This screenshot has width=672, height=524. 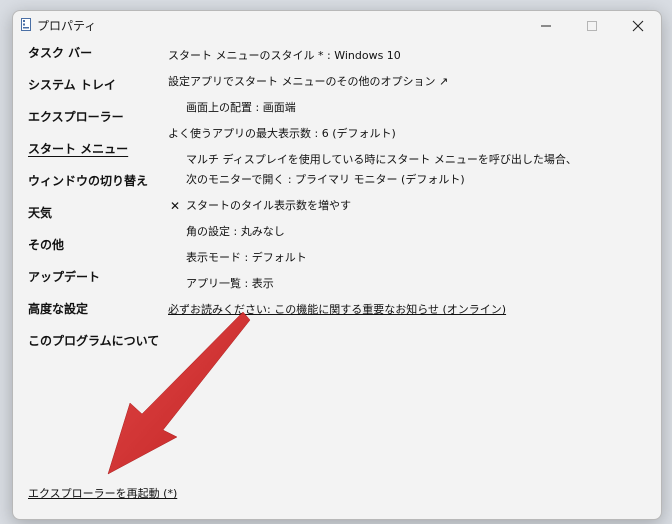 What do you see at coordinates (179, 393) in the screenshot?
I see `annotation-arrow-icon` at bounding box center [179, 393].